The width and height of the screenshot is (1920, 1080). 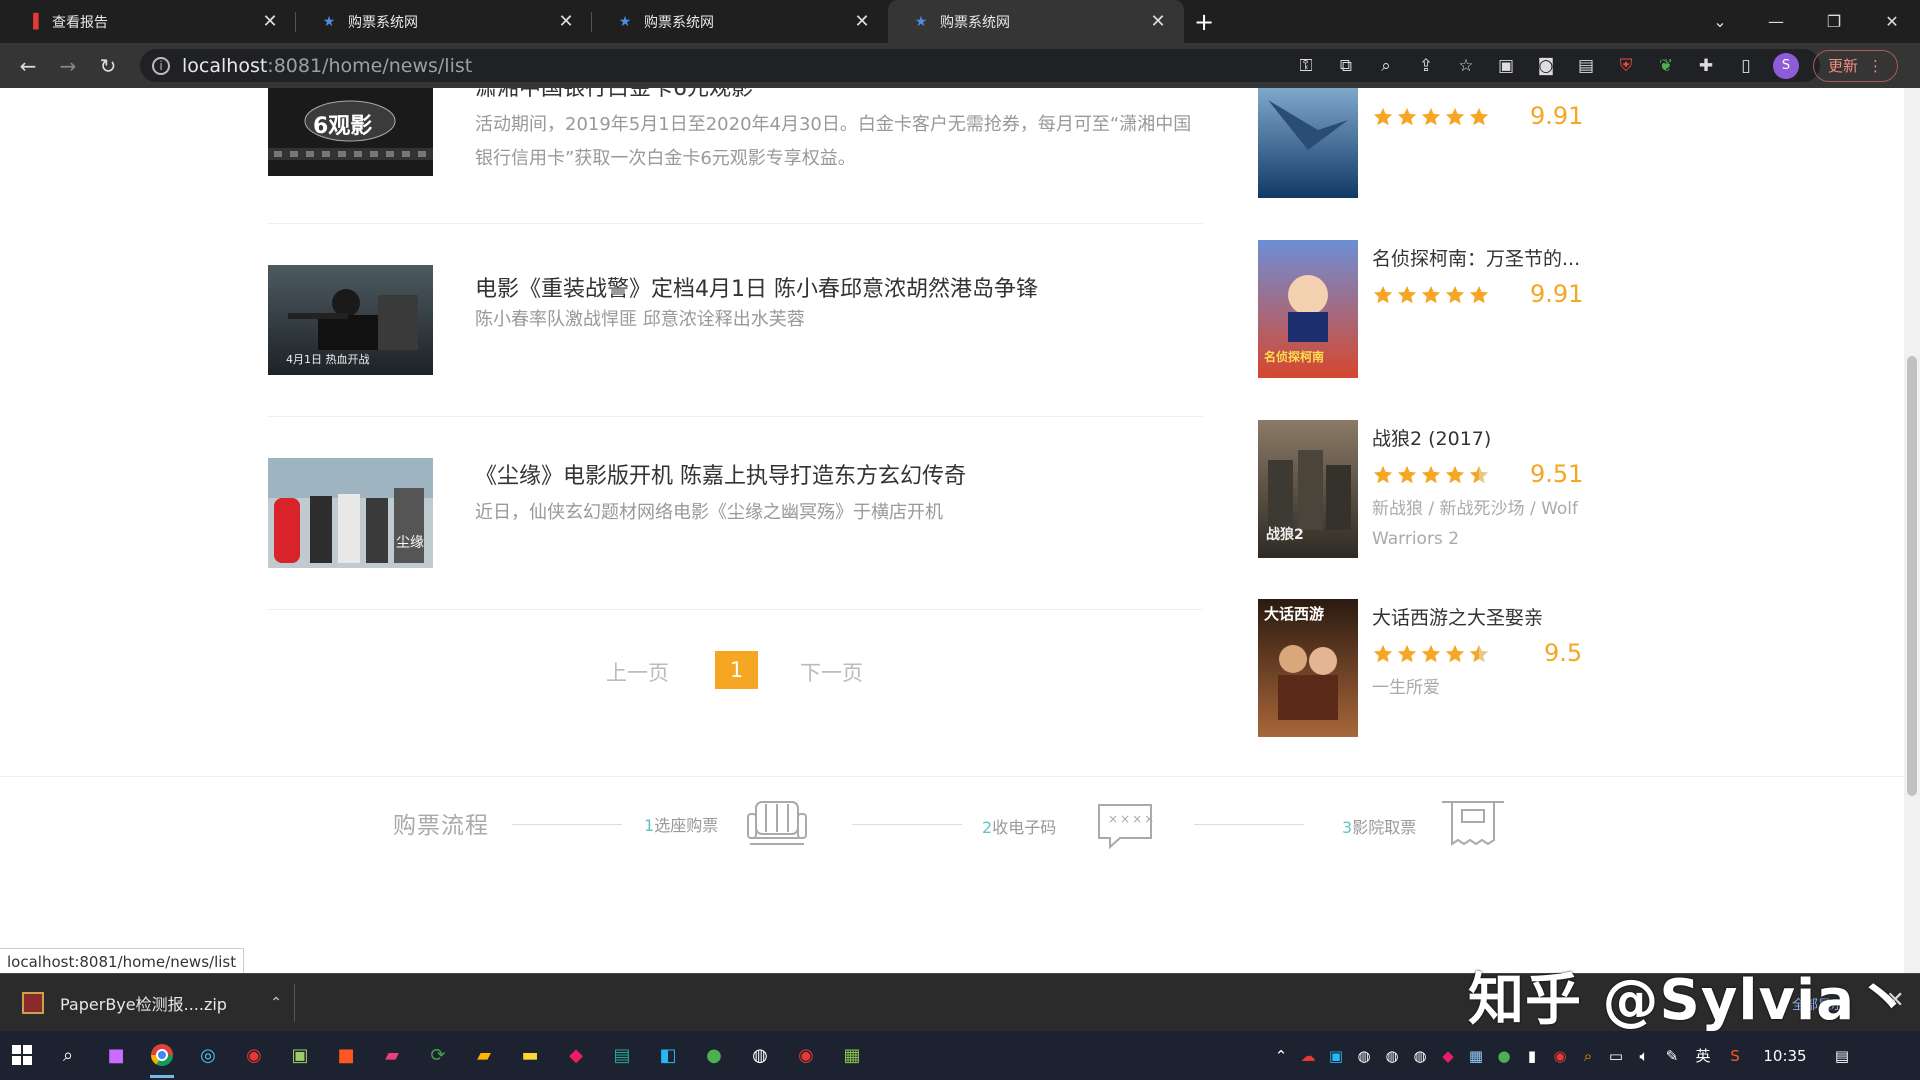 What do you see at coordinates (1504, 1056) in the screenshot?
I see `tray-wechat-icon: ●` at bounding box center [1504, 1056].